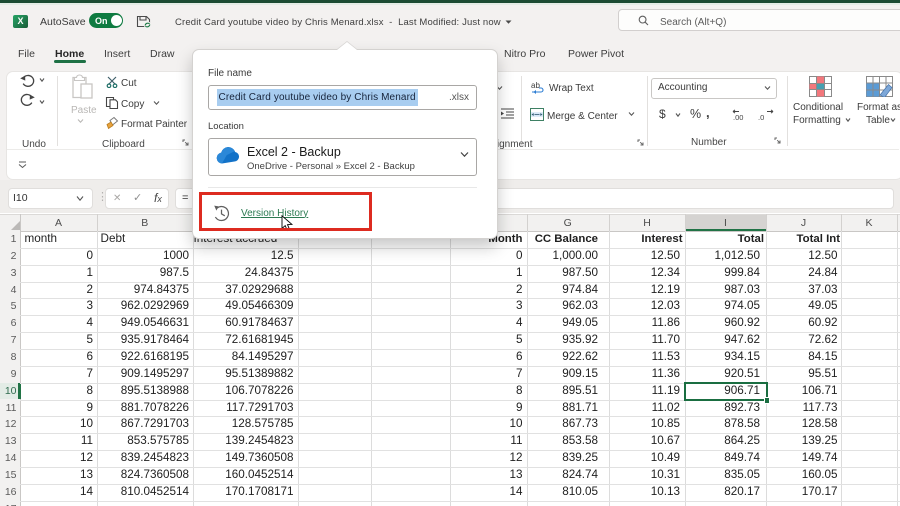 Image resolution: width=900 pixels, height=506 pixels. I want to click on svg-text: .0, so click(761, 117).